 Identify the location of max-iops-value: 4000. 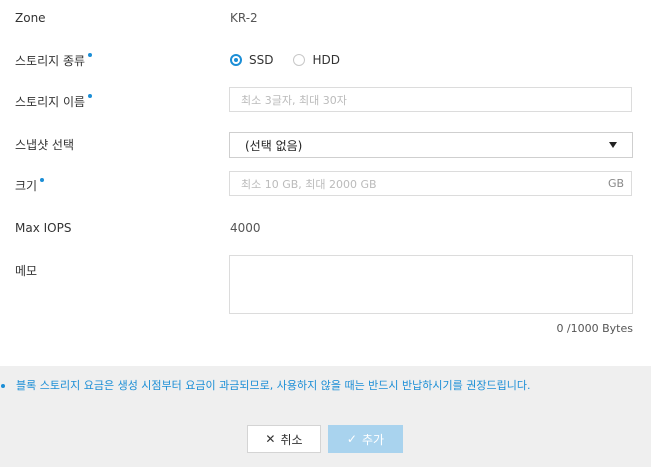
(245, 228).